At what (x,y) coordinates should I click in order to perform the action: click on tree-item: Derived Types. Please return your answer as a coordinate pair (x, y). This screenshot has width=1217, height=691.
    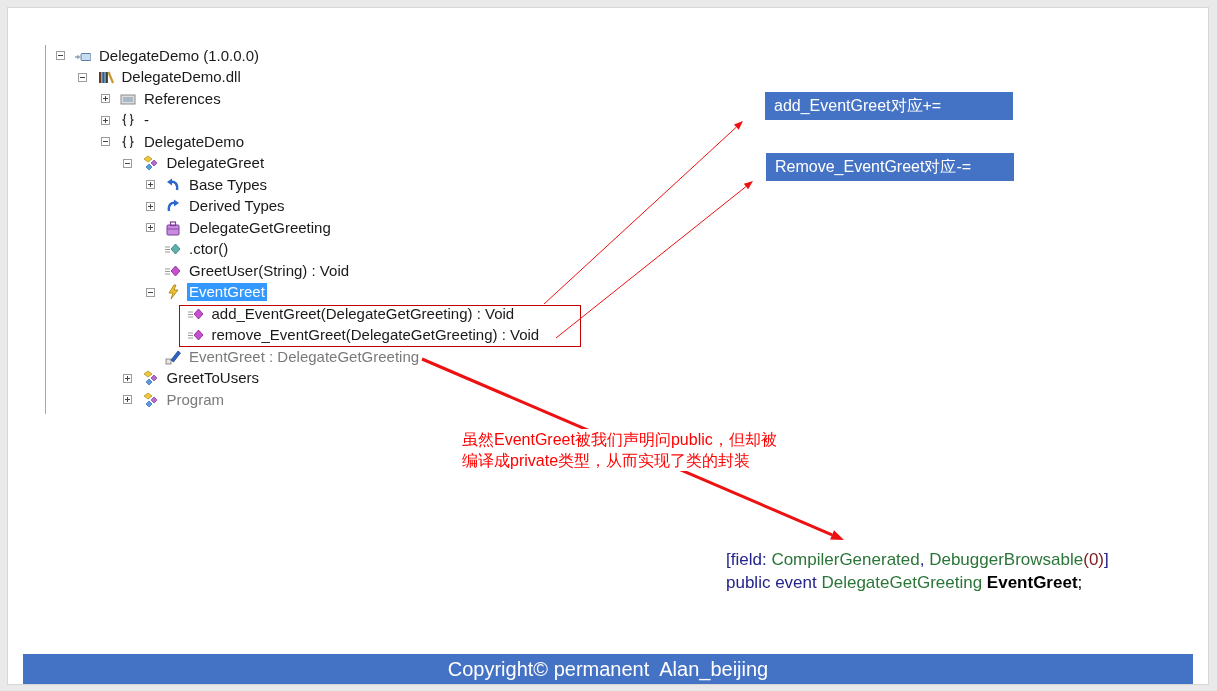
    Looking at the image, I should click on (237, 206).